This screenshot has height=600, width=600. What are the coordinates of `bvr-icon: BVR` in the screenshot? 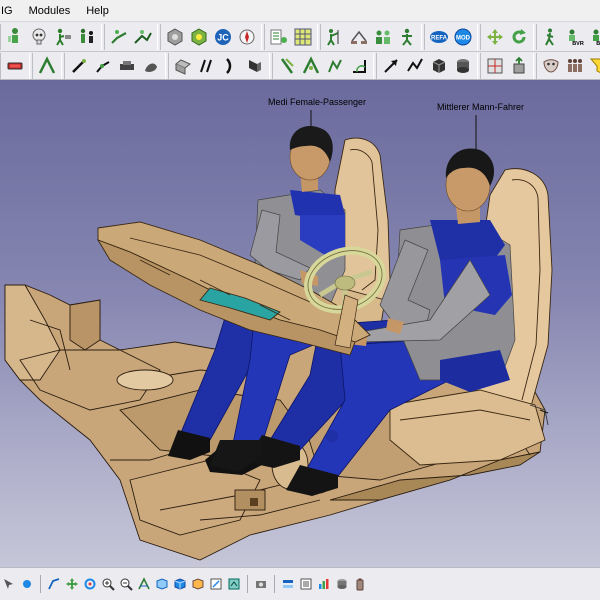 It's located at (575, 37).